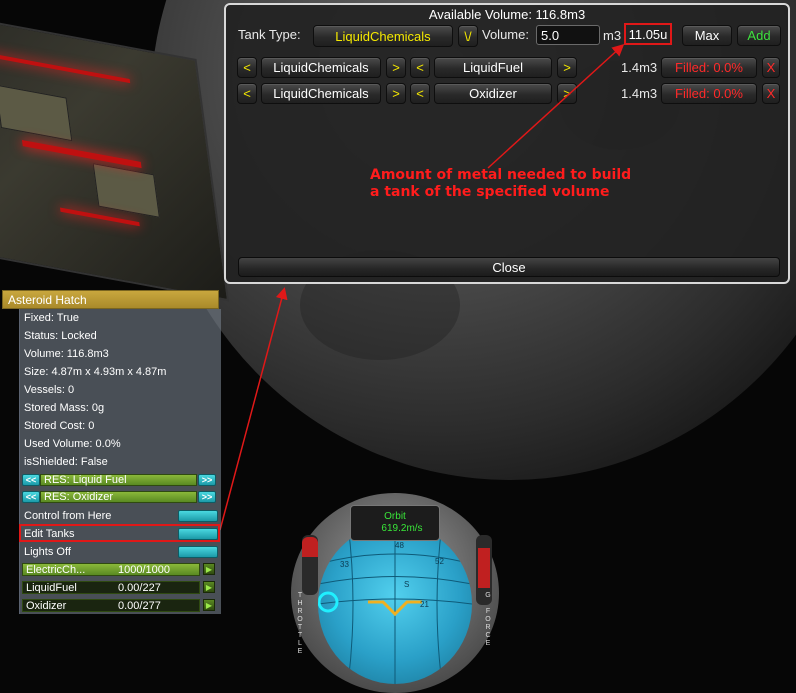  Describe the element at coordinates (493, 67) in the screenshot. I see `resource-label: LiquidFuel` at that location.